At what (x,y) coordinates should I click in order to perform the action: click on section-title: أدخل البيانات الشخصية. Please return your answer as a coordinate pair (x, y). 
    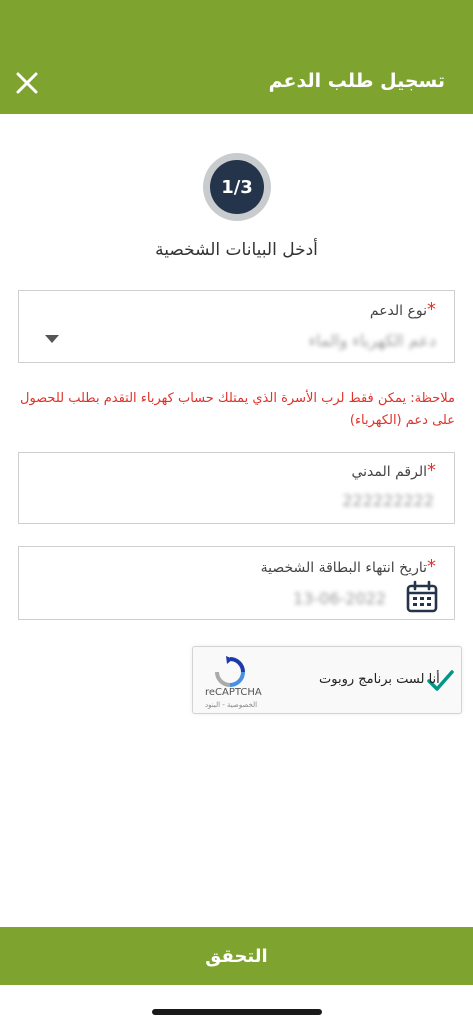
    Looking at the image, I should click on (236, 250).